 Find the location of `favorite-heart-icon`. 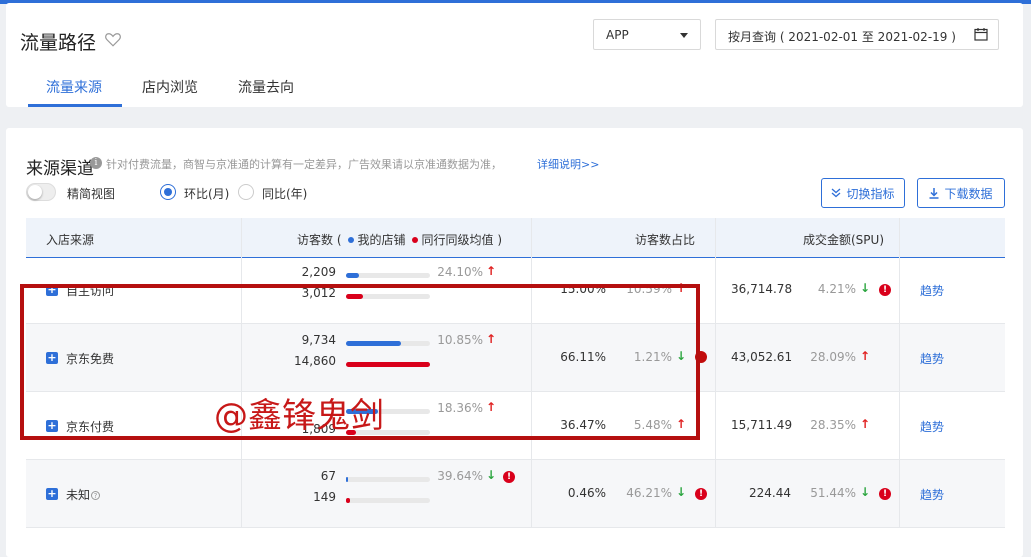

favorite-heart-icon is located at coordinates (113, 39).